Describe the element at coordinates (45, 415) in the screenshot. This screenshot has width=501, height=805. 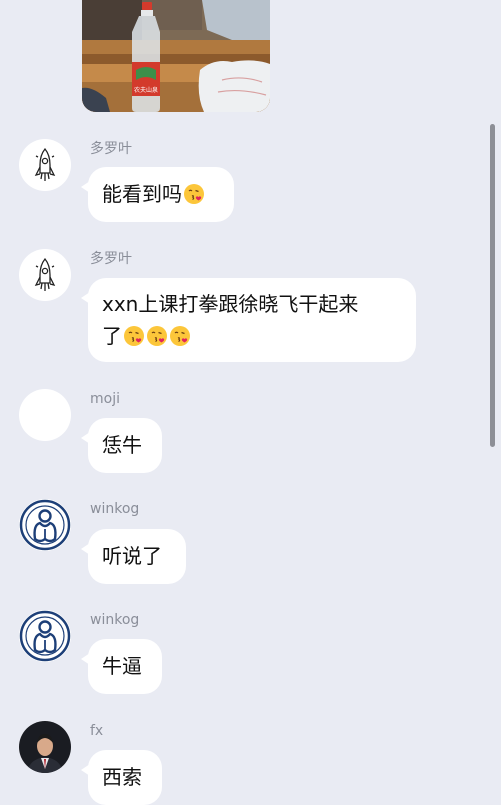
I see `blank-avatar` at that location.